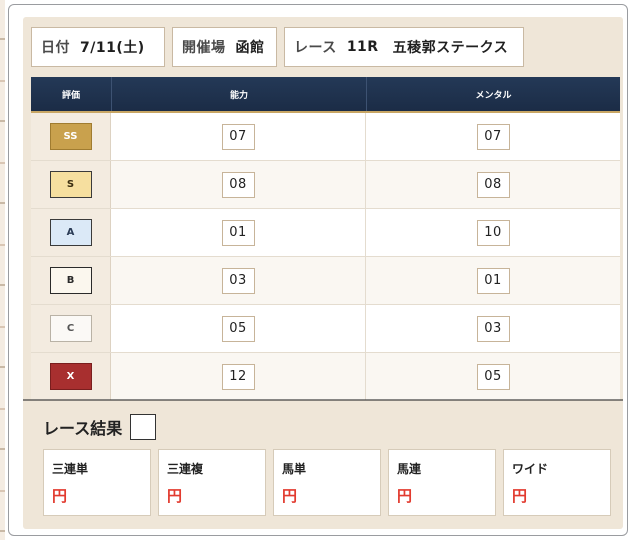  What do you see at coordinates (70, 328) in the screenshot?
I see `grade-badge-c: C` at bounding box center [70, 328].